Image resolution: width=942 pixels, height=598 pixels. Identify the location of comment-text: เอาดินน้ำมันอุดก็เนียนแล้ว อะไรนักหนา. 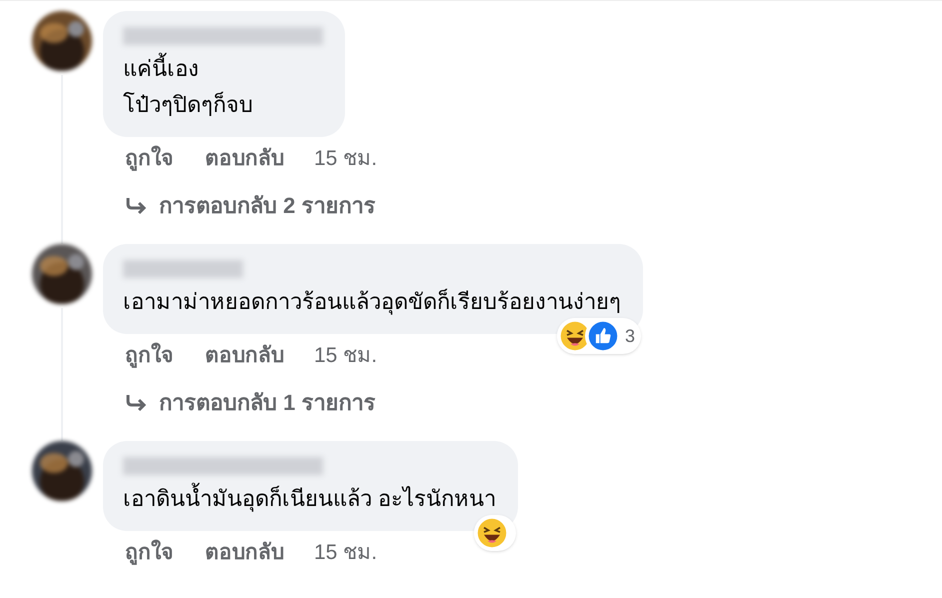
(309, 499).